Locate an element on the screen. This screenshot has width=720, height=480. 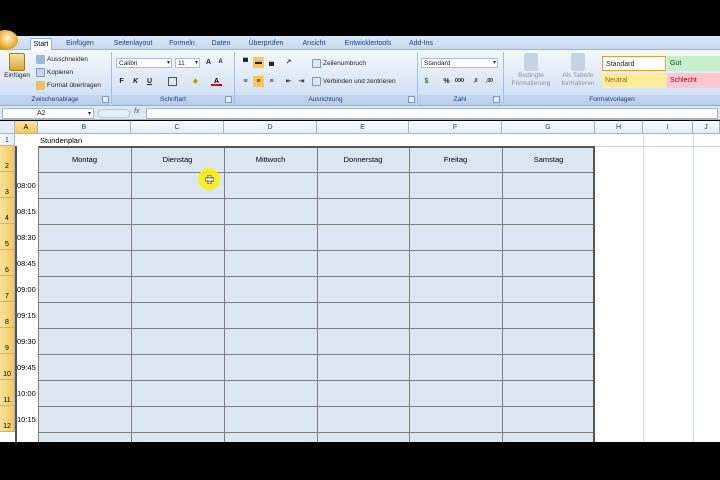
shrink-font-button: A is located at coordinates (220, 62).